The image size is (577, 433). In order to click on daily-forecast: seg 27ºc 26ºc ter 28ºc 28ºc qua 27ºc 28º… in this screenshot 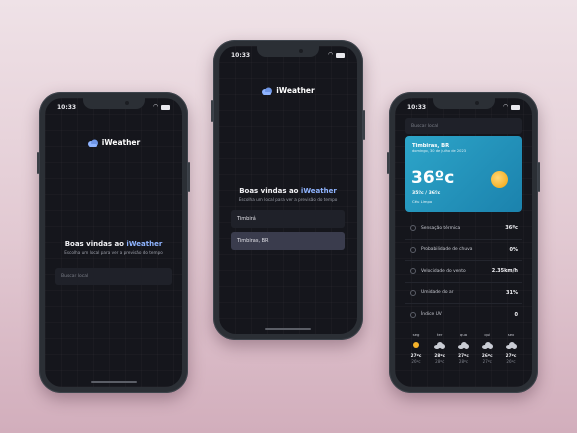, I will do `click(463, 348)`.